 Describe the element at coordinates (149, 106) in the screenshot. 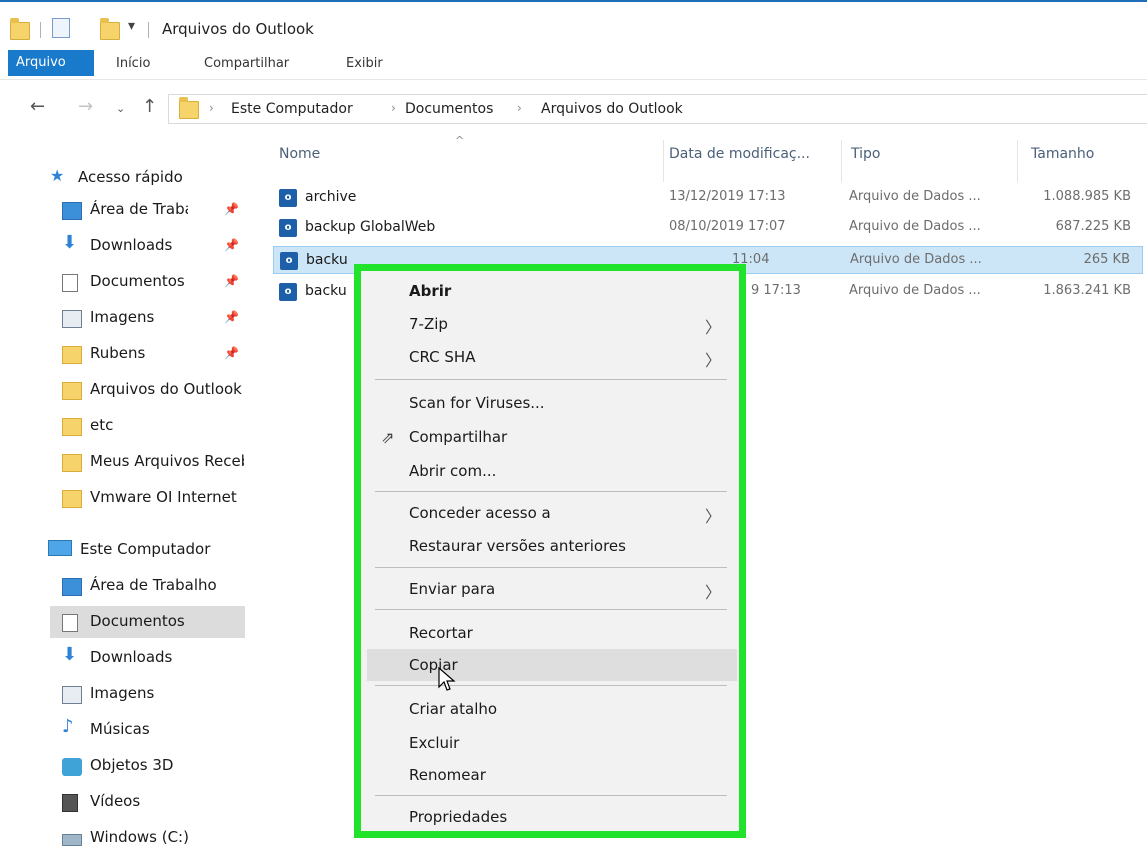

I see `up-arrow-icon: ↑` at that location.